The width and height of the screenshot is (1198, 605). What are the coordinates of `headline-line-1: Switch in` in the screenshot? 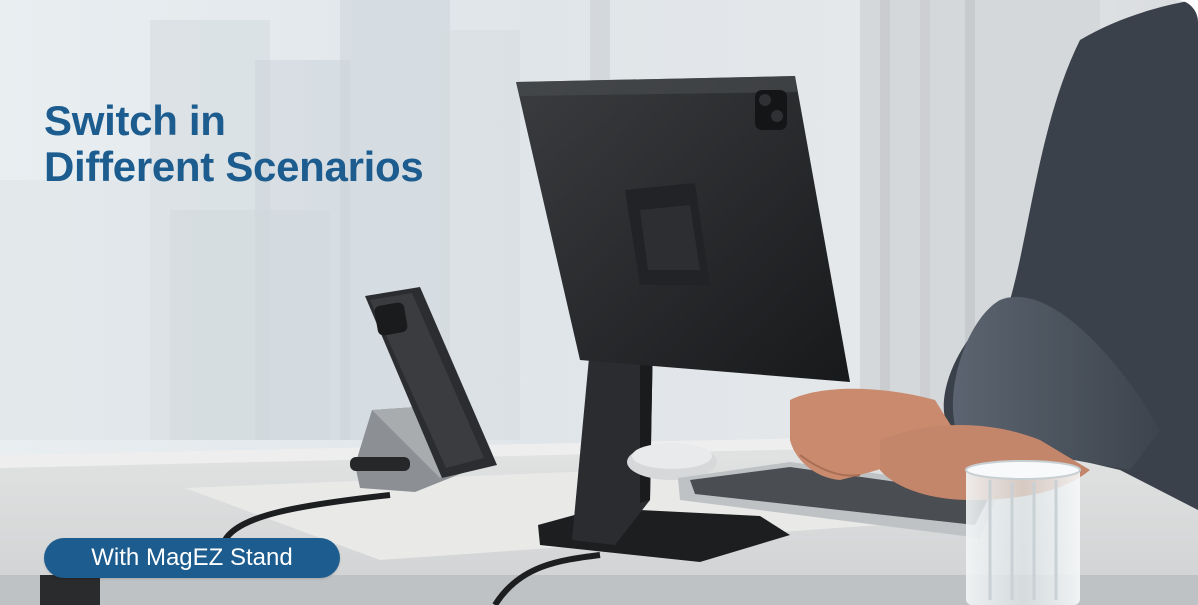 It's located at (135, 120).